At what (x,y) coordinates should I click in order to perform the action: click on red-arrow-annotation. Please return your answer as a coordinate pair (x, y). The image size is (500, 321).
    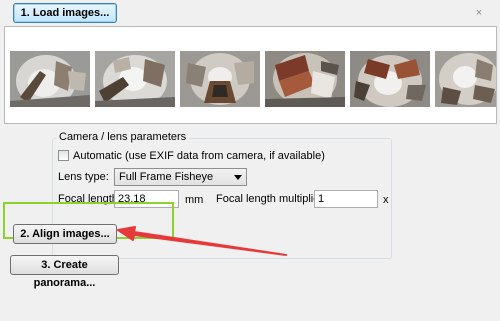
    Looking at the image, I should click on (202, 241).